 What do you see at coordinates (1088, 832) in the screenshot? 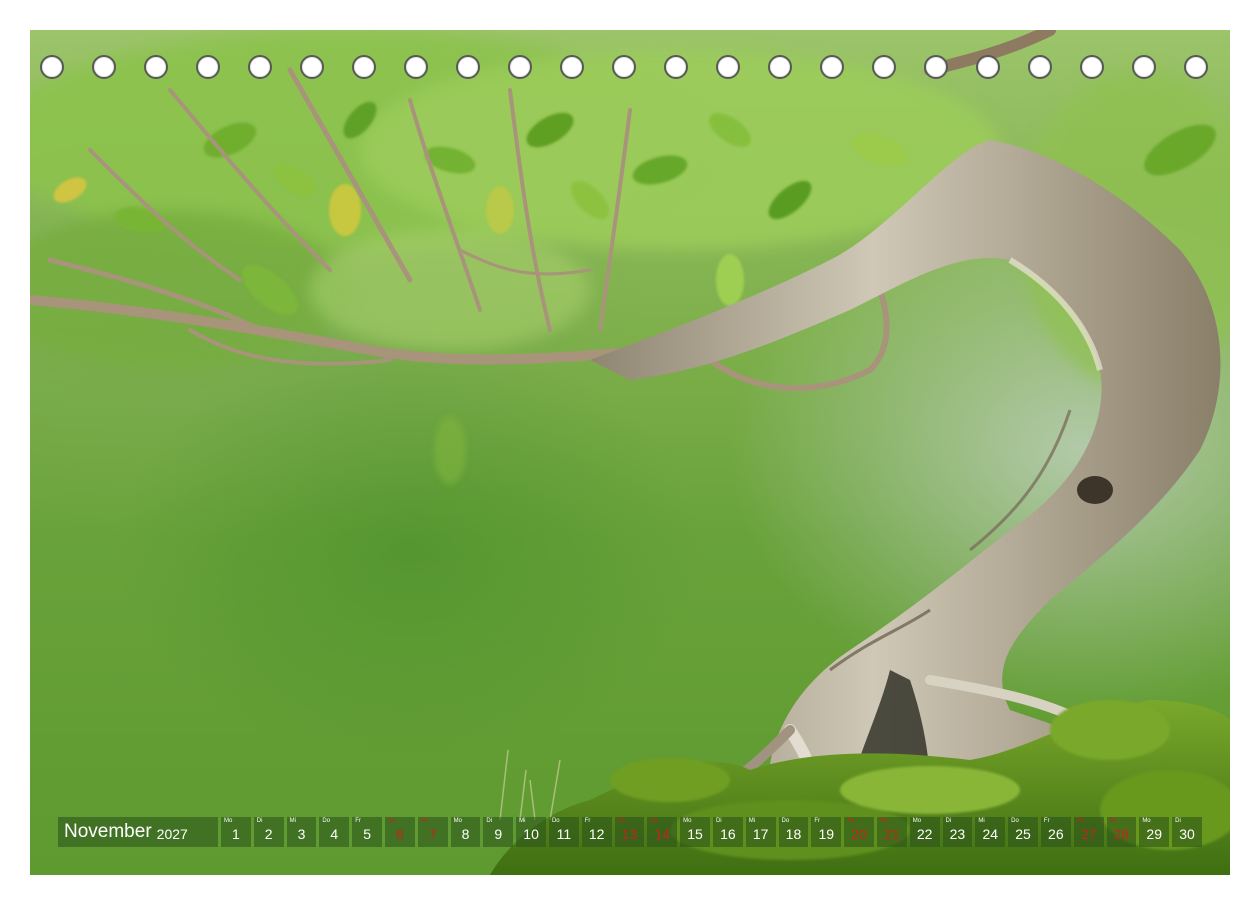
I see `day-cell: Sa 27` at bounding box center [1088, 832].